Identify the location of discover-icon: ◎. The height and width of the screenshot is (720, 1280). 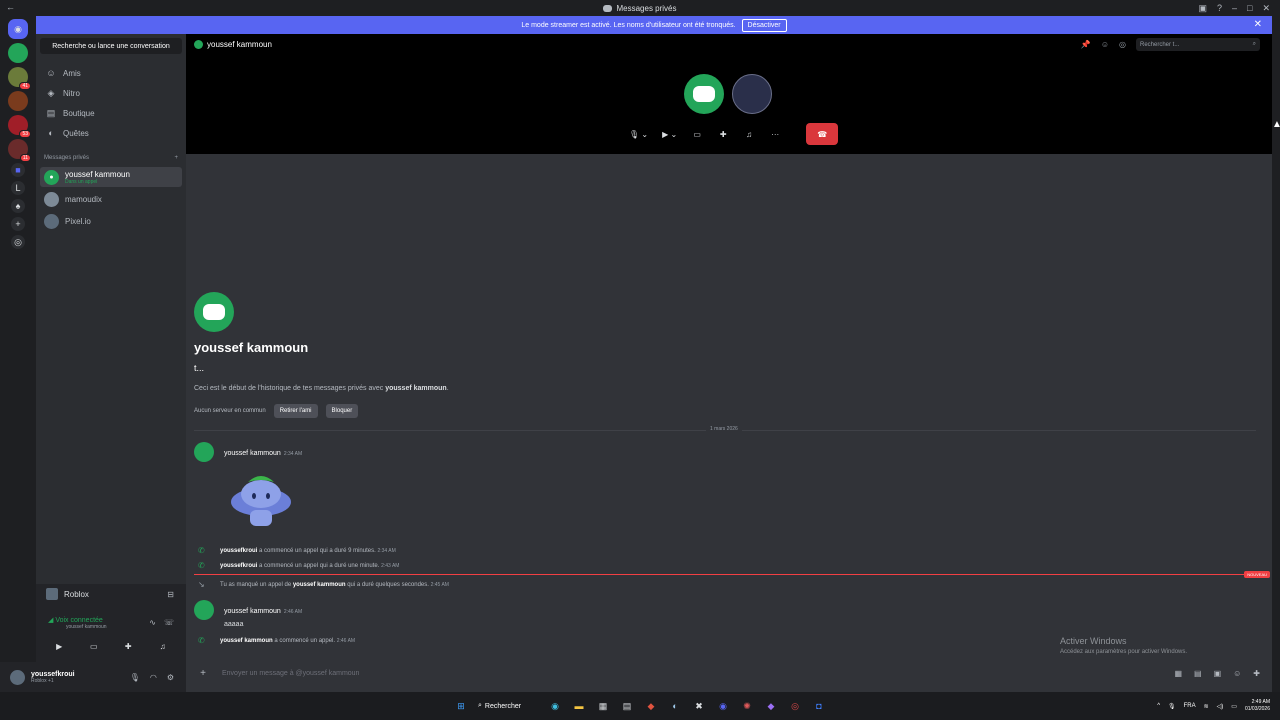
(18, 242).